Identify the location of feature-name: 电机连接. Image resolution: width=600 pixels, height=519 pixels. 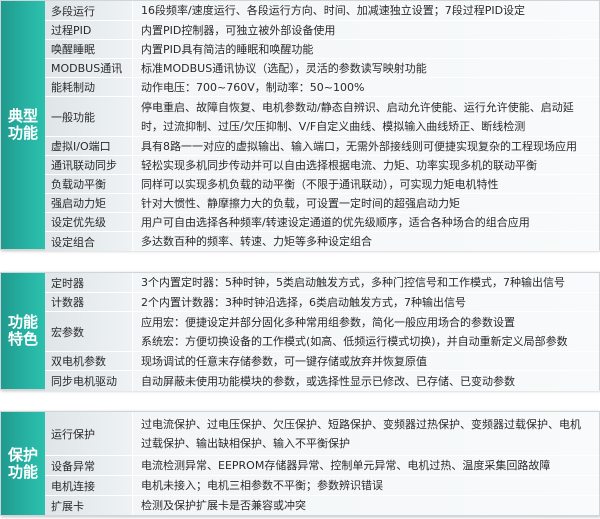
(89, 485).